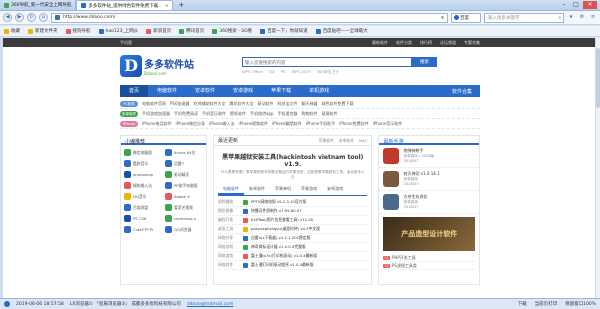 This screenshot has height=309, width=600. What do you see at coordinates (231, 190) in the screenshot?
I see `sub-tab: 电脑软件` at bounding box center [231, 190].